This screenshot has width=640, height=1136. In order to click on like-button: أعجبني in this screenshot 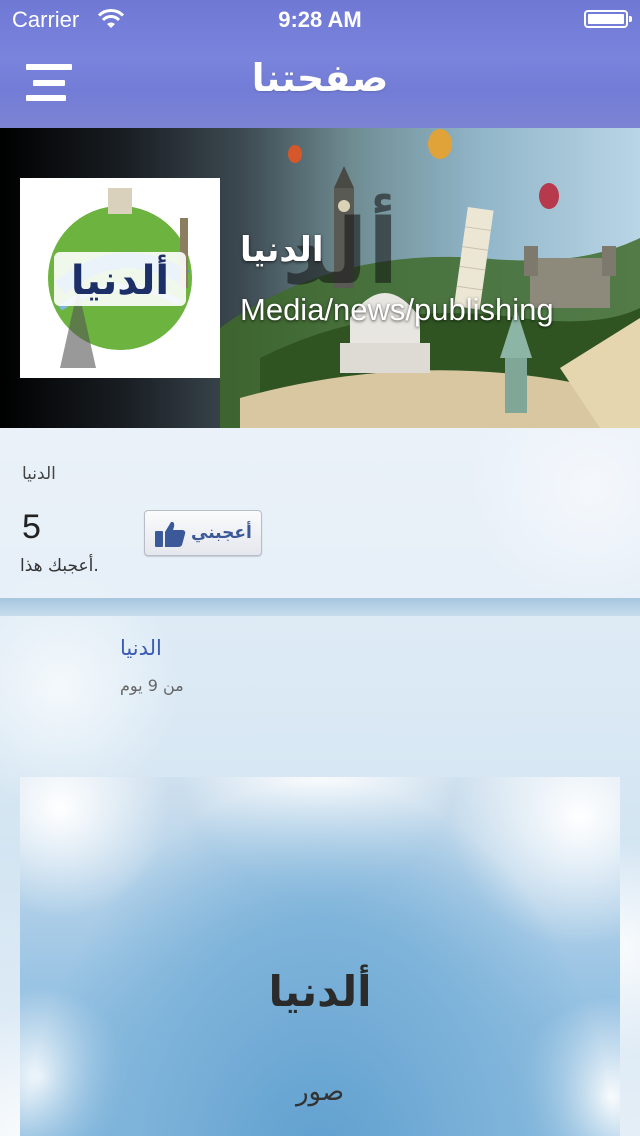, I will do `click(203, 533)`.